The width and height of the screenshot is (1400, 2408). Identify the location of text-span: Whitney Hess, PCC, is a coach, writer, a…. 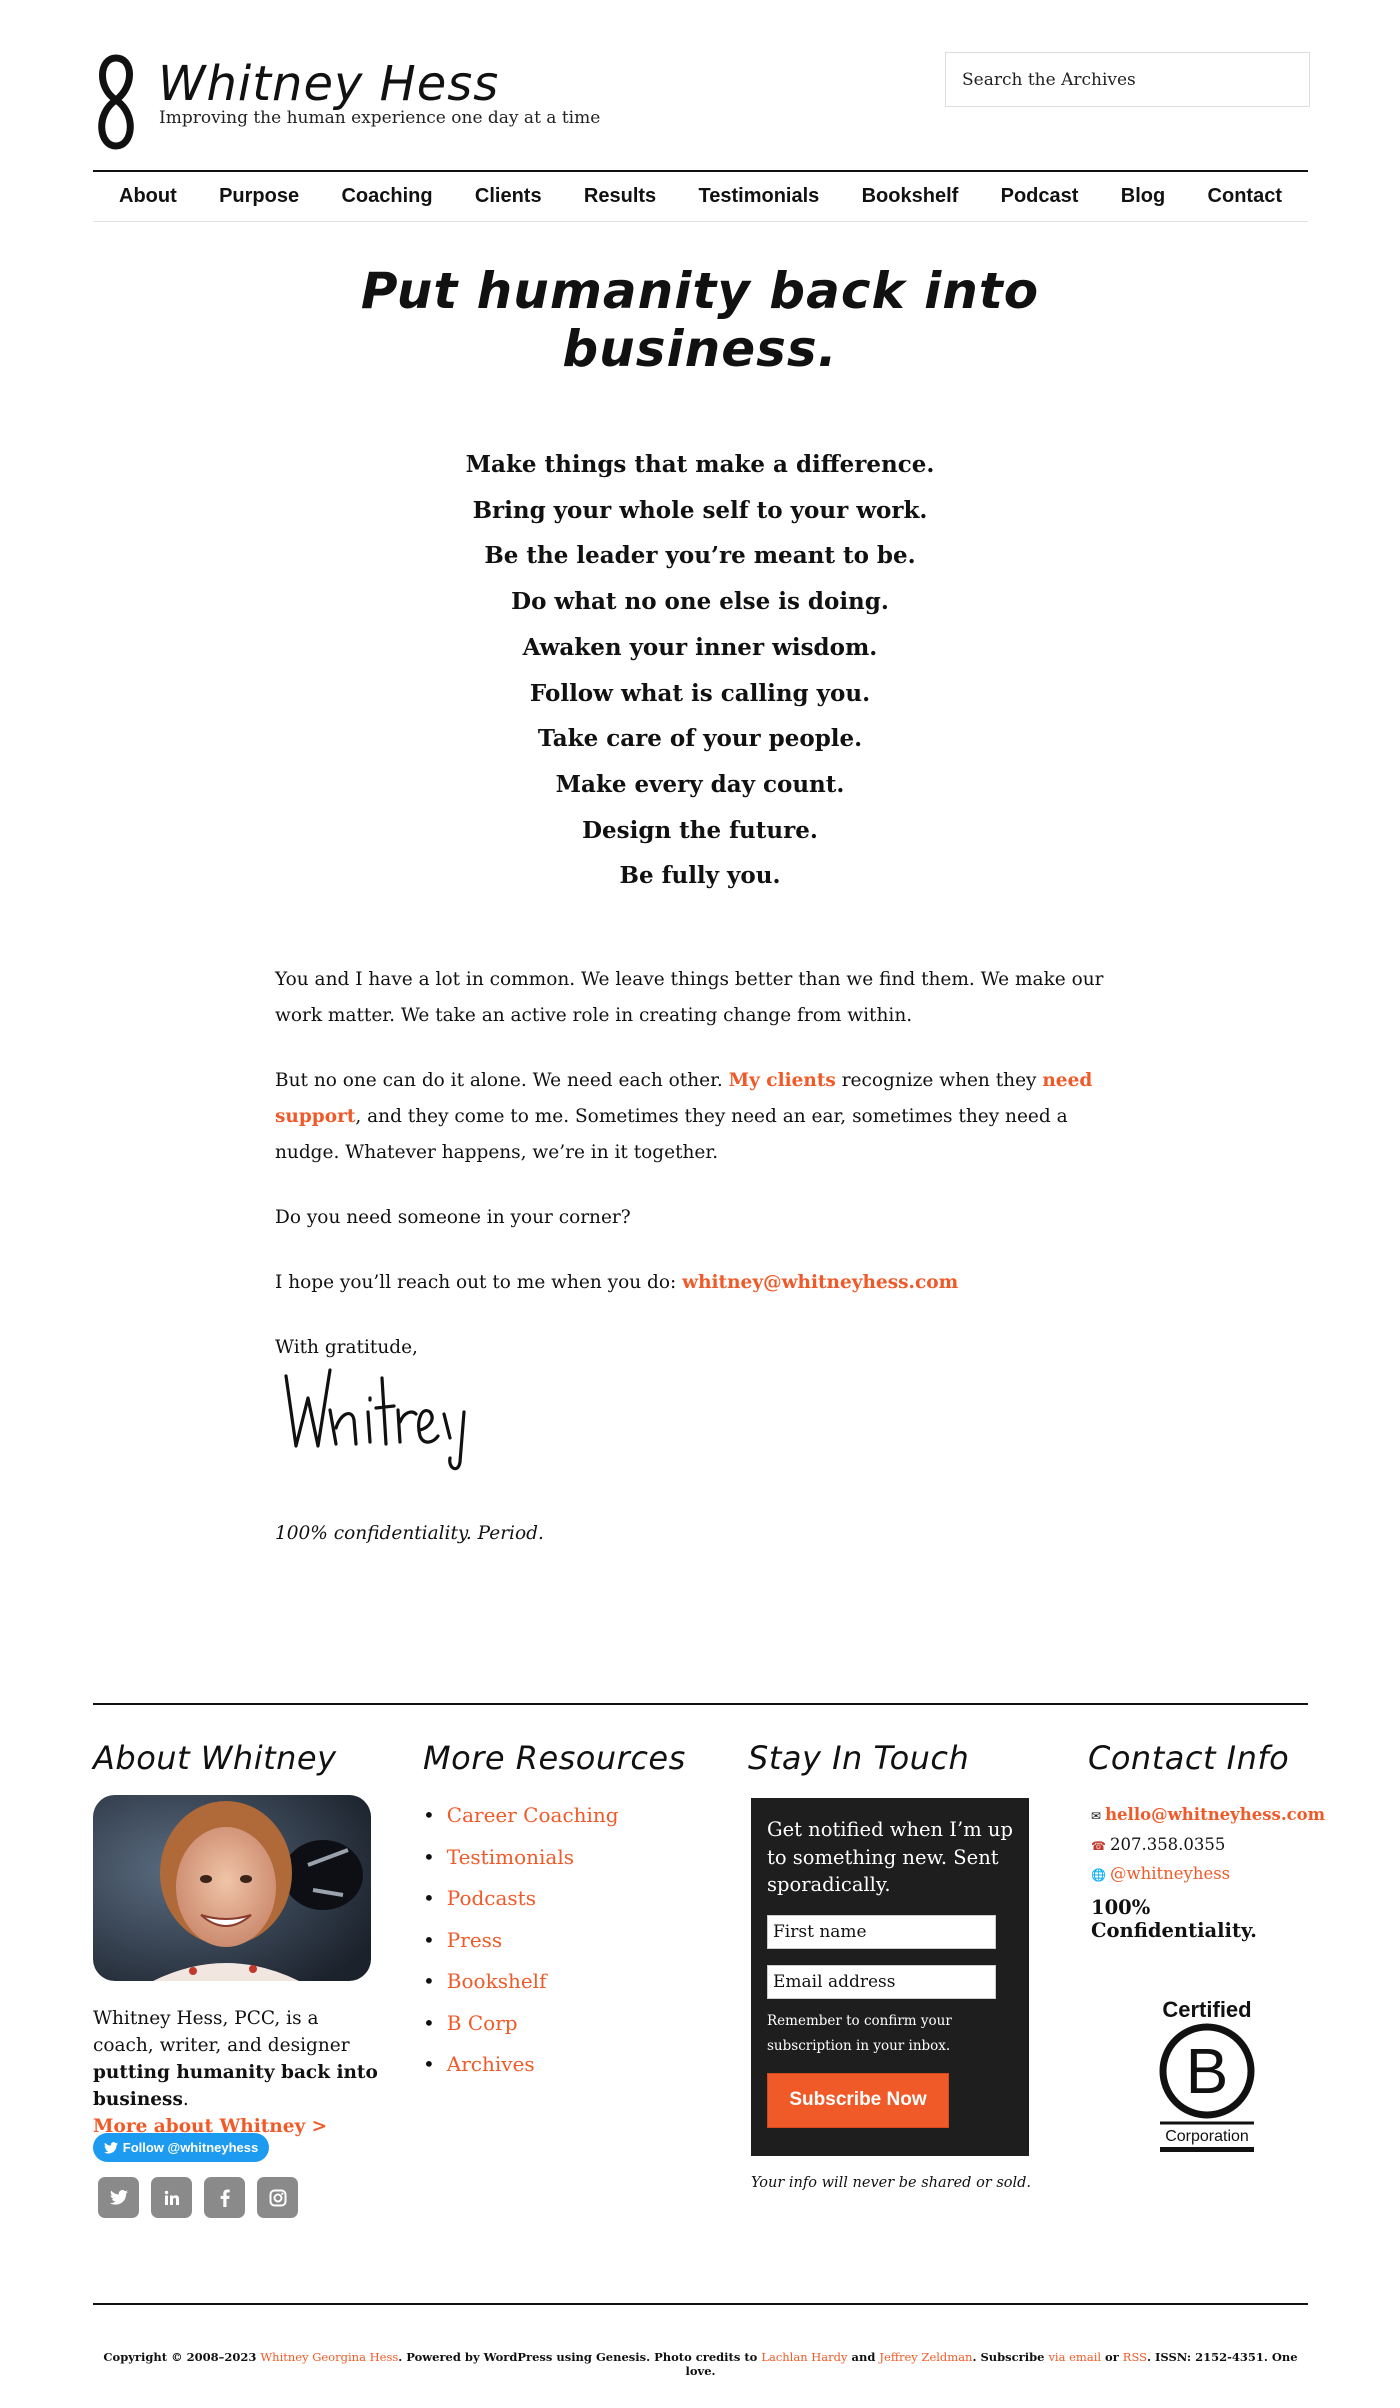
(221, 2032).